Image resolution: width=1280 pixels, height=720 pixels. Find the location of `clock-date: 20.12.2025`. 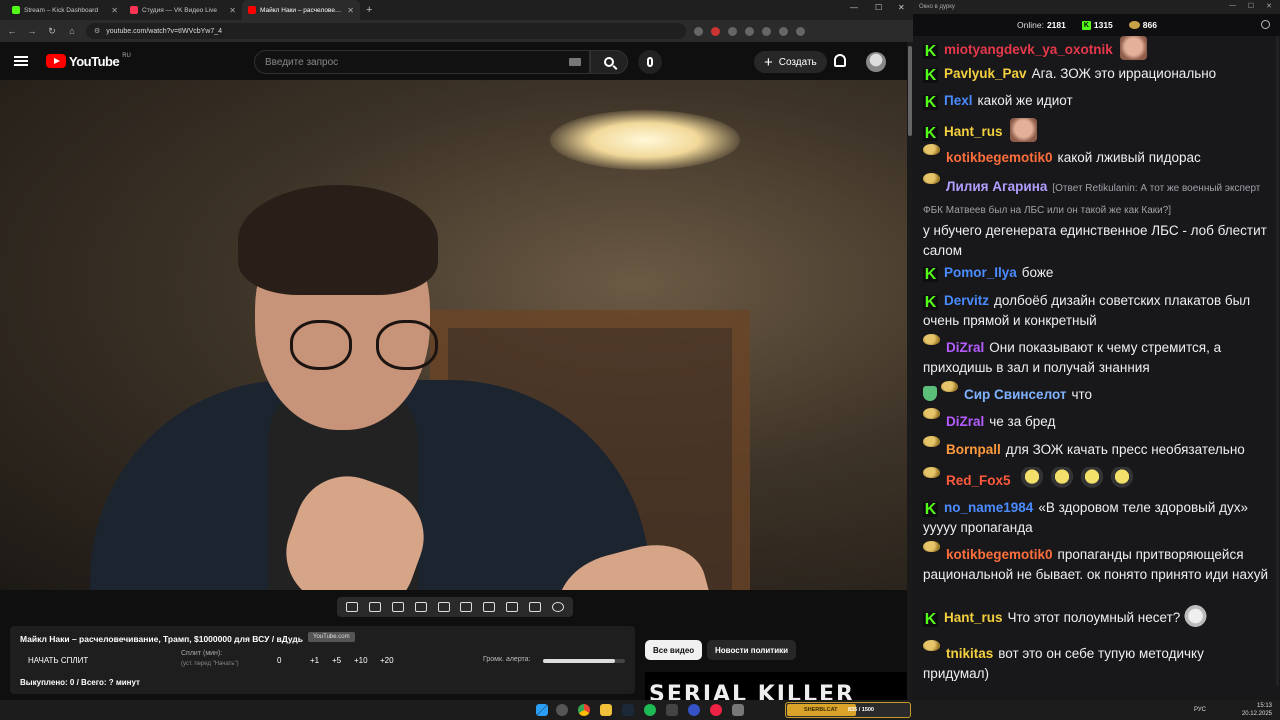

clock-date: 20.12.2025 is located at coordinates (1256, 714).